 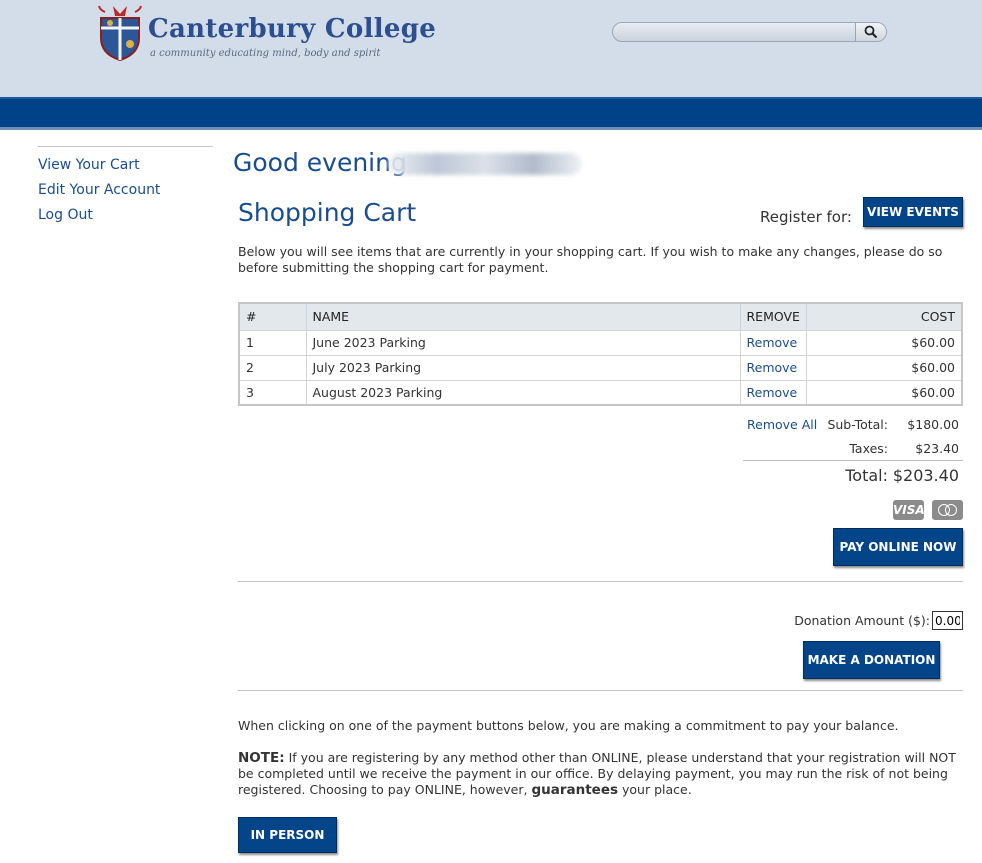 I want to click on total-label: Total:, so click(x=866, y=475).